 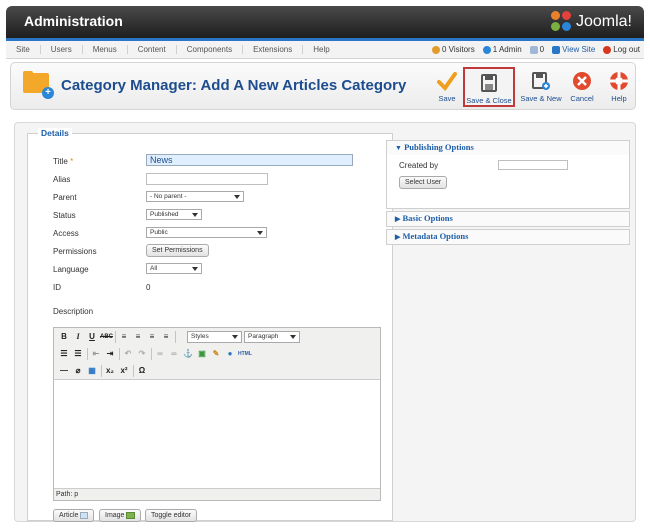 What do you see at coordinates (63, 161) in the screenshot?
I see `title-label: Title *` at bounding box center [63, 161].